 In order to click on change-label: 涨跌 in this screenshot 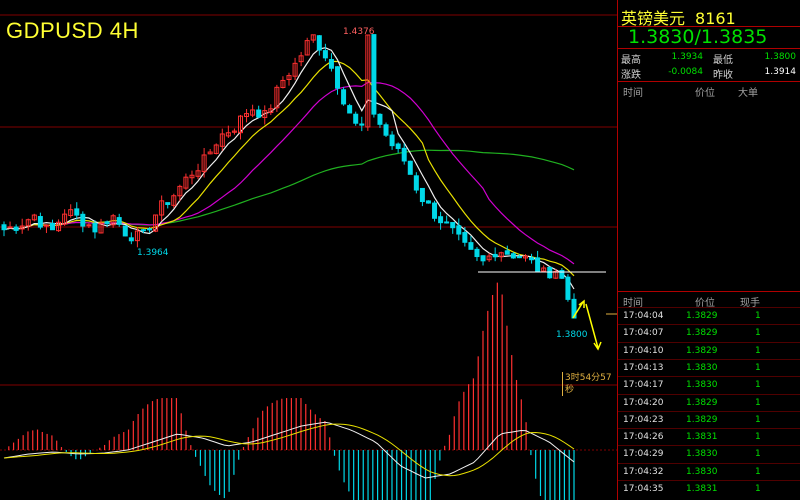, I will do `click(631, 75)`.